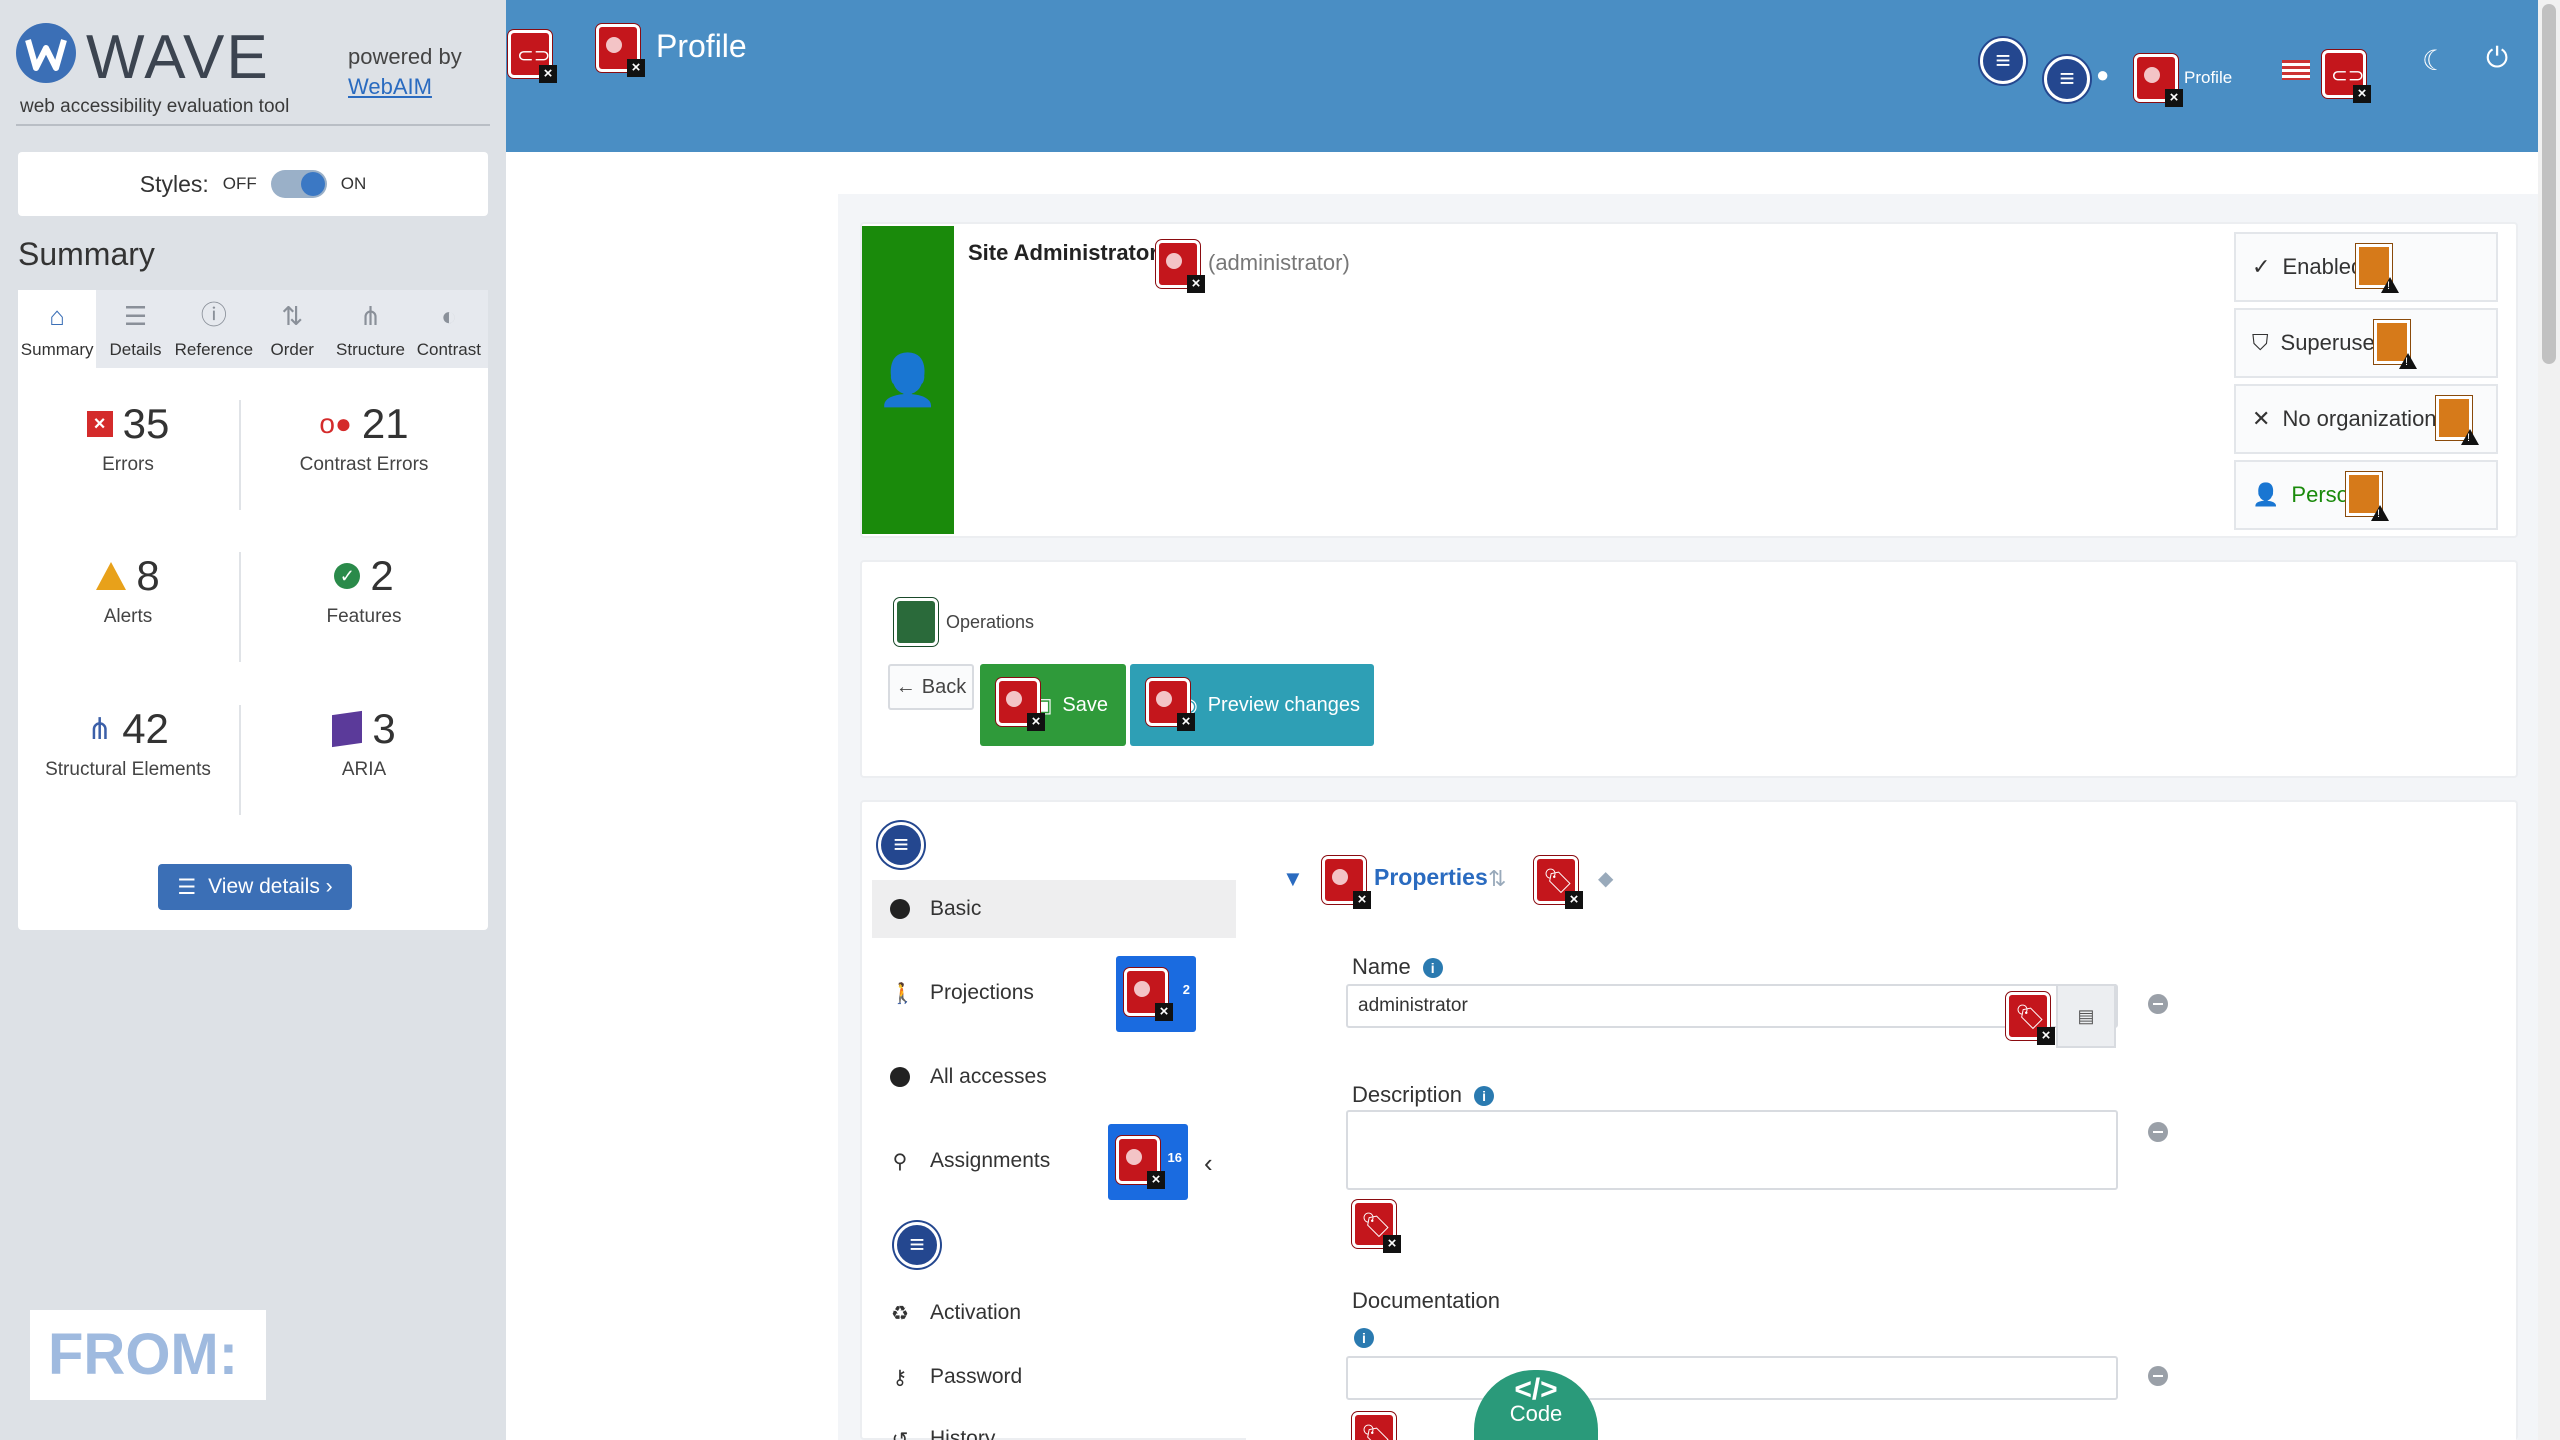 This screenshot has height=1440, width=2560. Describe the element at coordinates (916, 622) in the screenshot. I see `wave-structure-icon` at that location.